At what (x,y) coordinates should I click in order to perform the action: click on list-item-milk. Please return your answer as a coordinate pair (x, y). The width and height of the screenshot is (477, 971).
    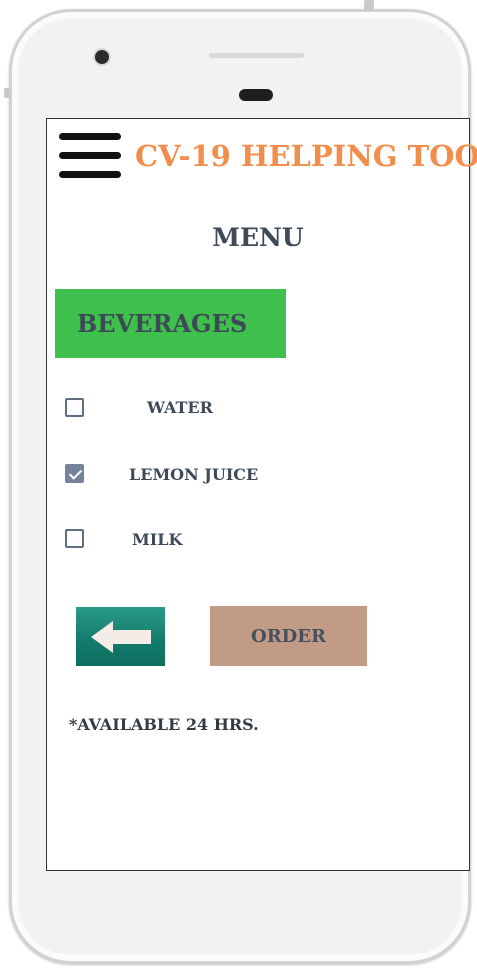
    Looking at the image, I should click on (74, 538).